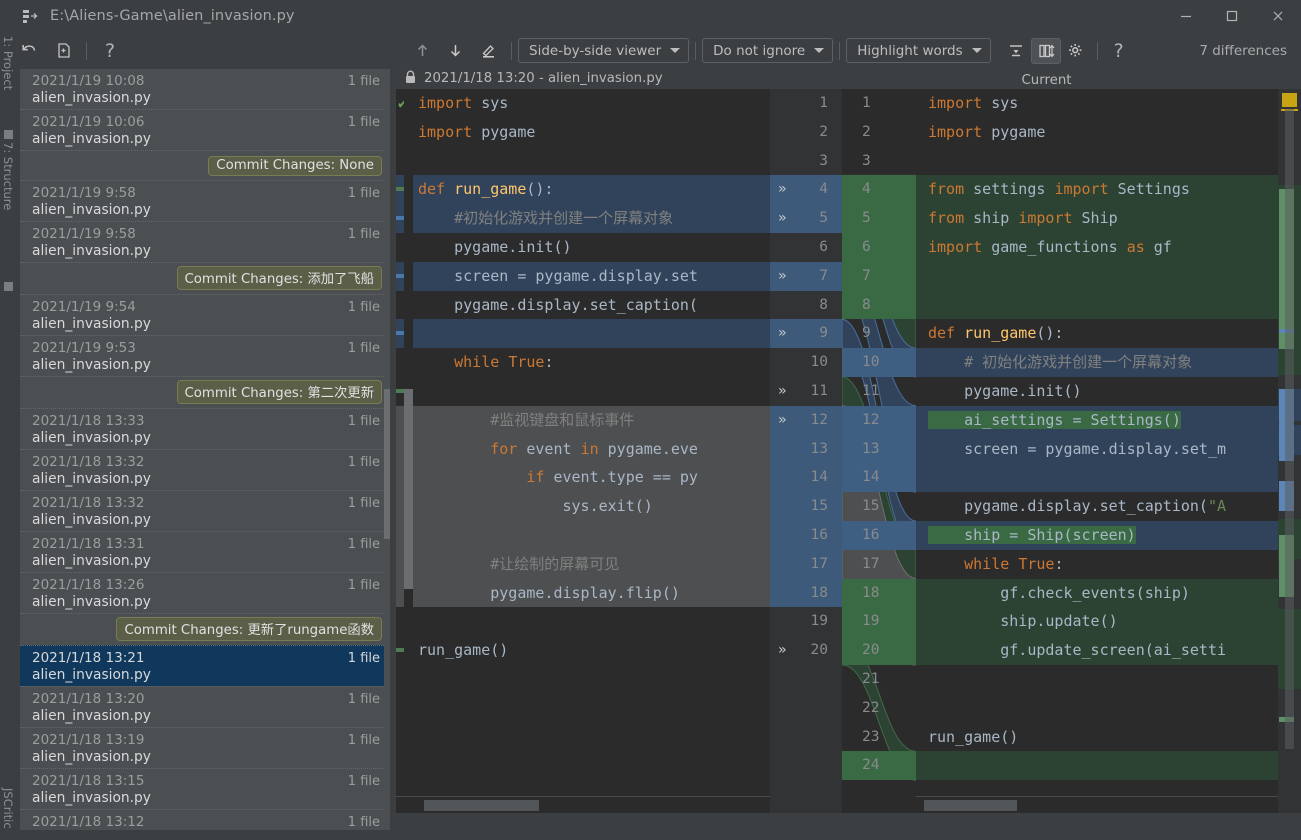 The image size is (1301, 840). What do you see at coordinates (1232, 16) in the screenshot?
I see `maximize-icon` at bounding box center [1232, 16].